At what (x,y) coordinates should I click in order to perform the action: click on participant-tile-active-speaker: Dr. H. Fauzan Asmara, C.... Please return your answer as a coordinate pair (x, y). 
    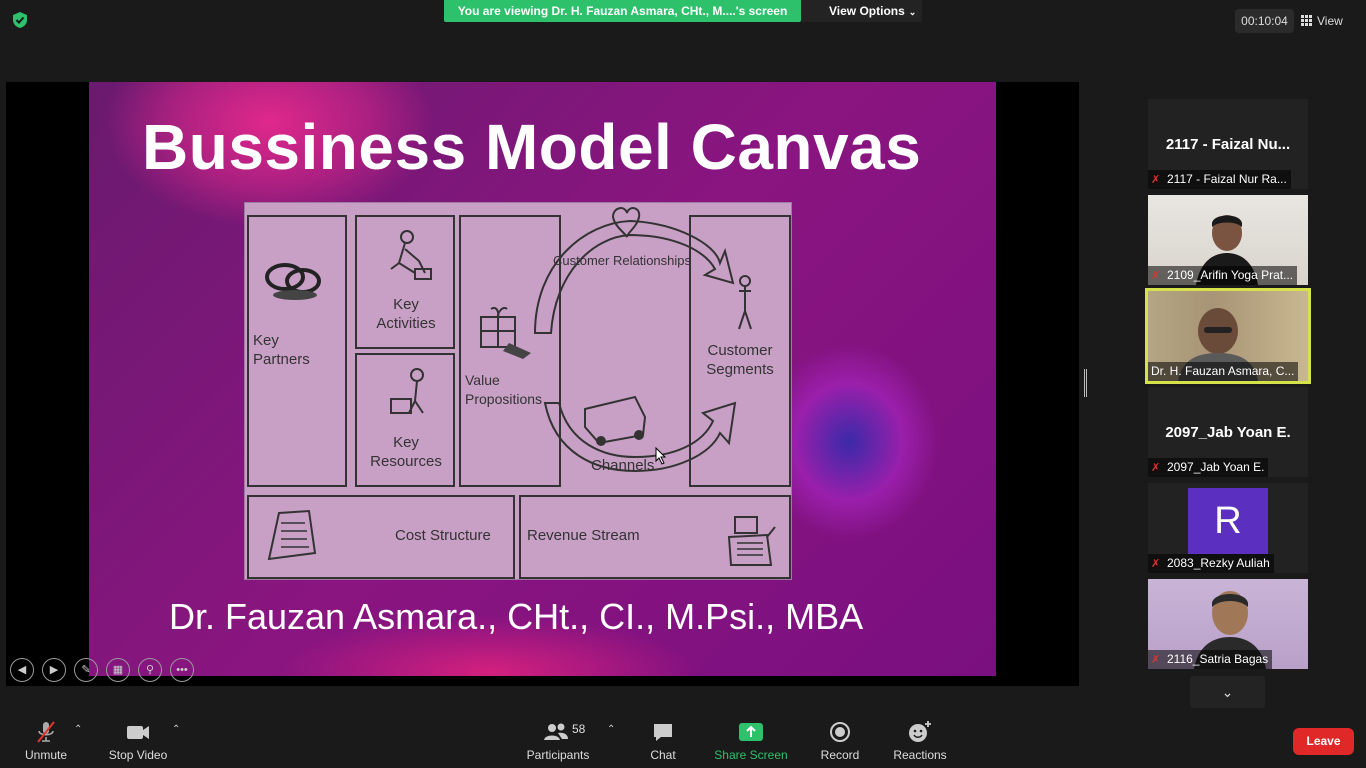
    Looking at the image, I should click on (1228, 336).